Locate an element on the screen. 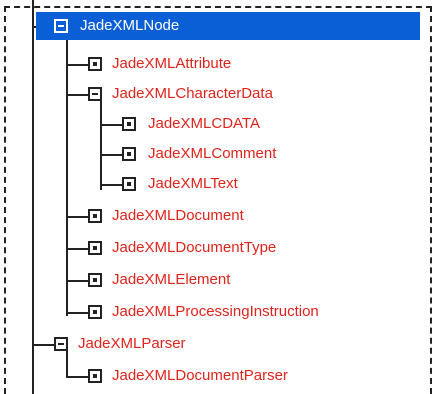 The image size is (438, 394). tree-node-label: JadeXMLNode is located at coordinates (133, 26).